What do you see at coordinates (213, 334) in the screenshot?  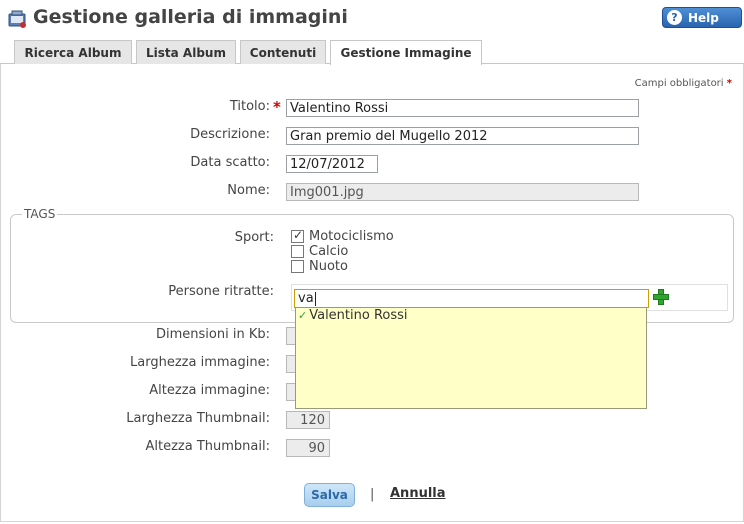 I see `dimensioni-kb-label: Dimensioni in Kb:` at bounding box center [213, 334].